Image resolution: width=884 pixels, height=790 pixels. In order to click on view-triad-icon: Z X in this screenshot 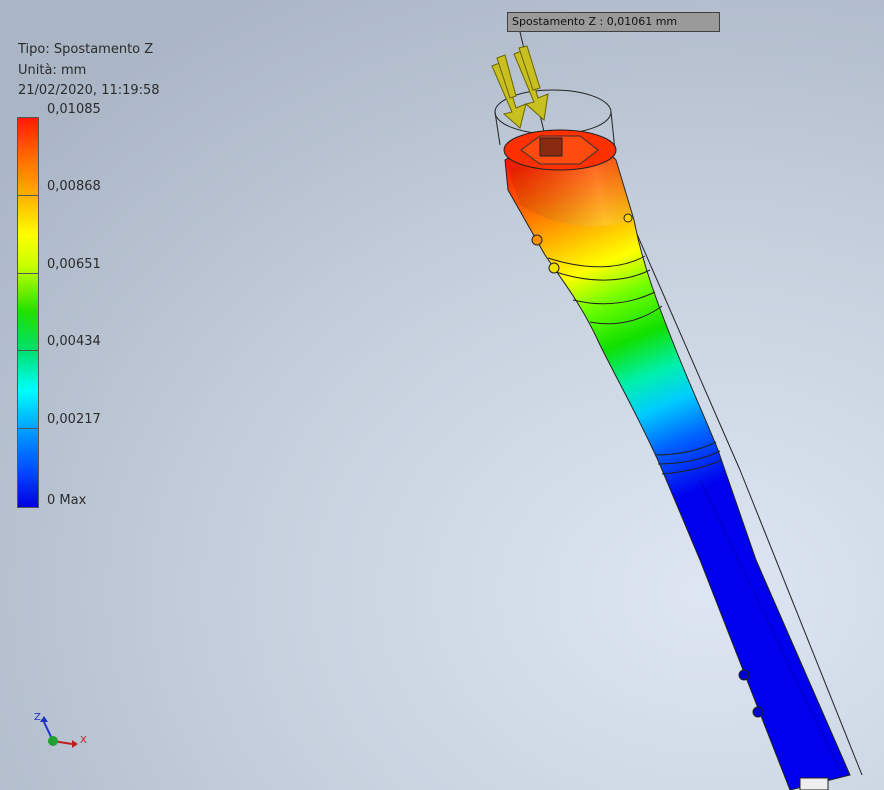, I will do `click(60, 730)`.